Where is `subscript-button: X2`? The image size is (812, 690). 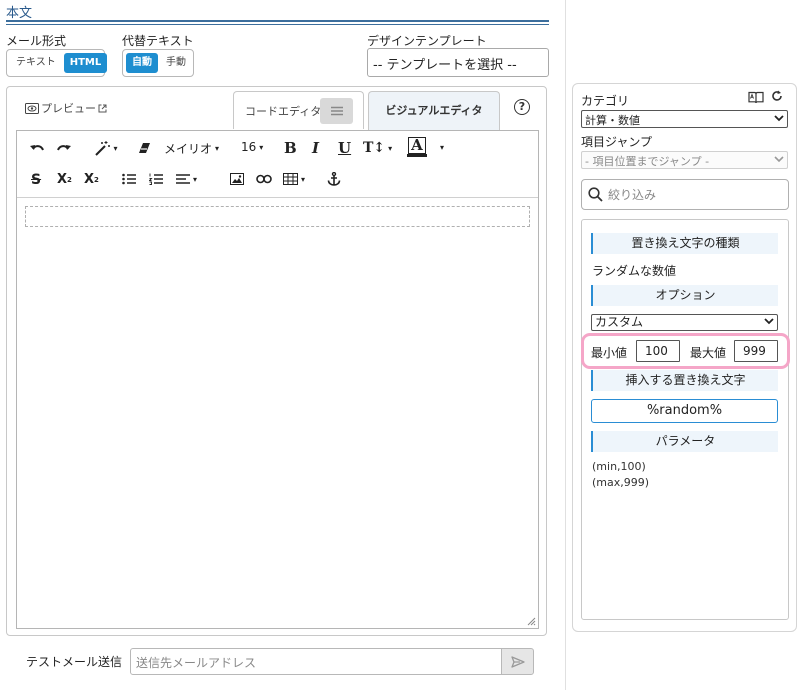
subscript-button: X2 is located at coordinates (91, 179).